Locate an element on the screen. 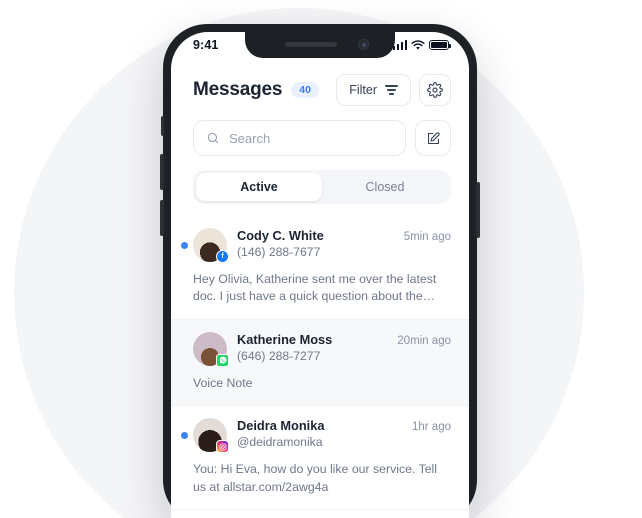 This screenshot has height=518, width=642. compose-button is located at coordinates (433, 138).